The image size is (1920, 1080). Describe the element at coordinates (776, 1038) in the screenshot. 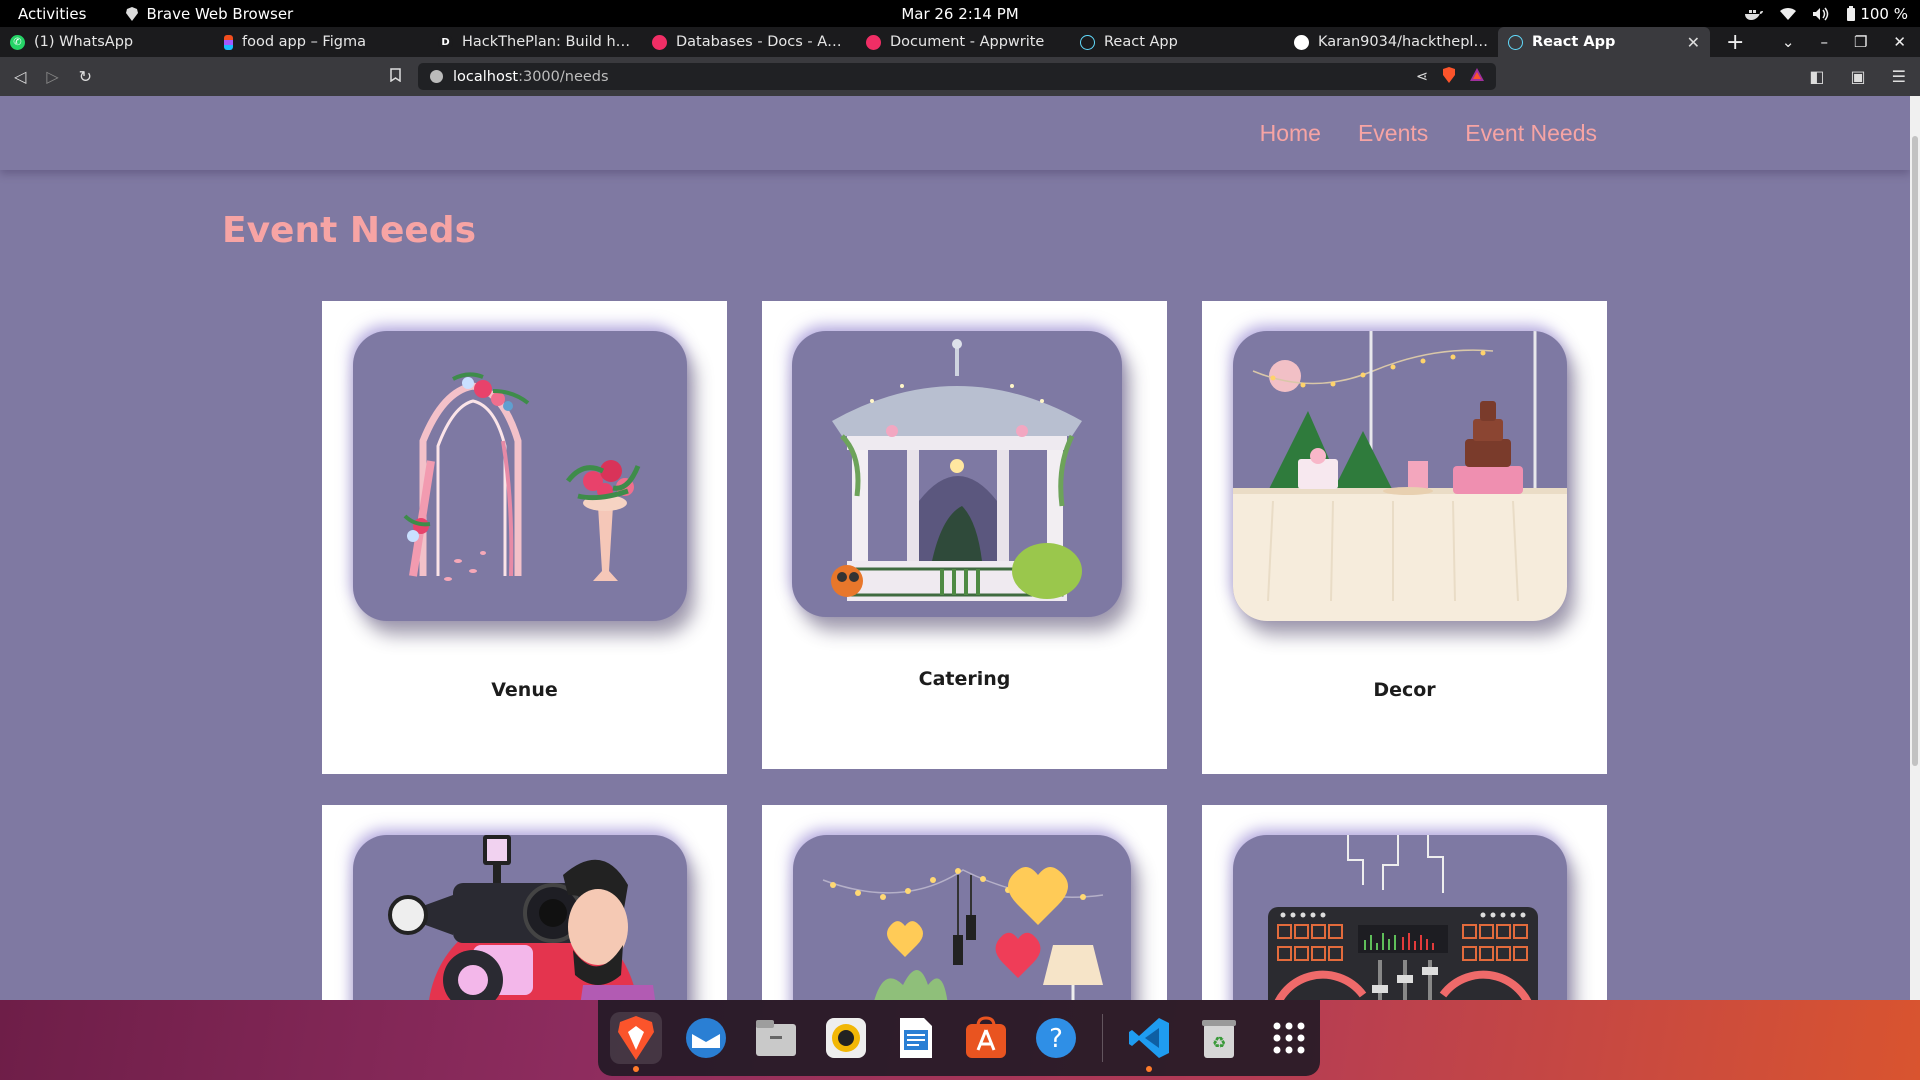

I see `files-icon` at that location.